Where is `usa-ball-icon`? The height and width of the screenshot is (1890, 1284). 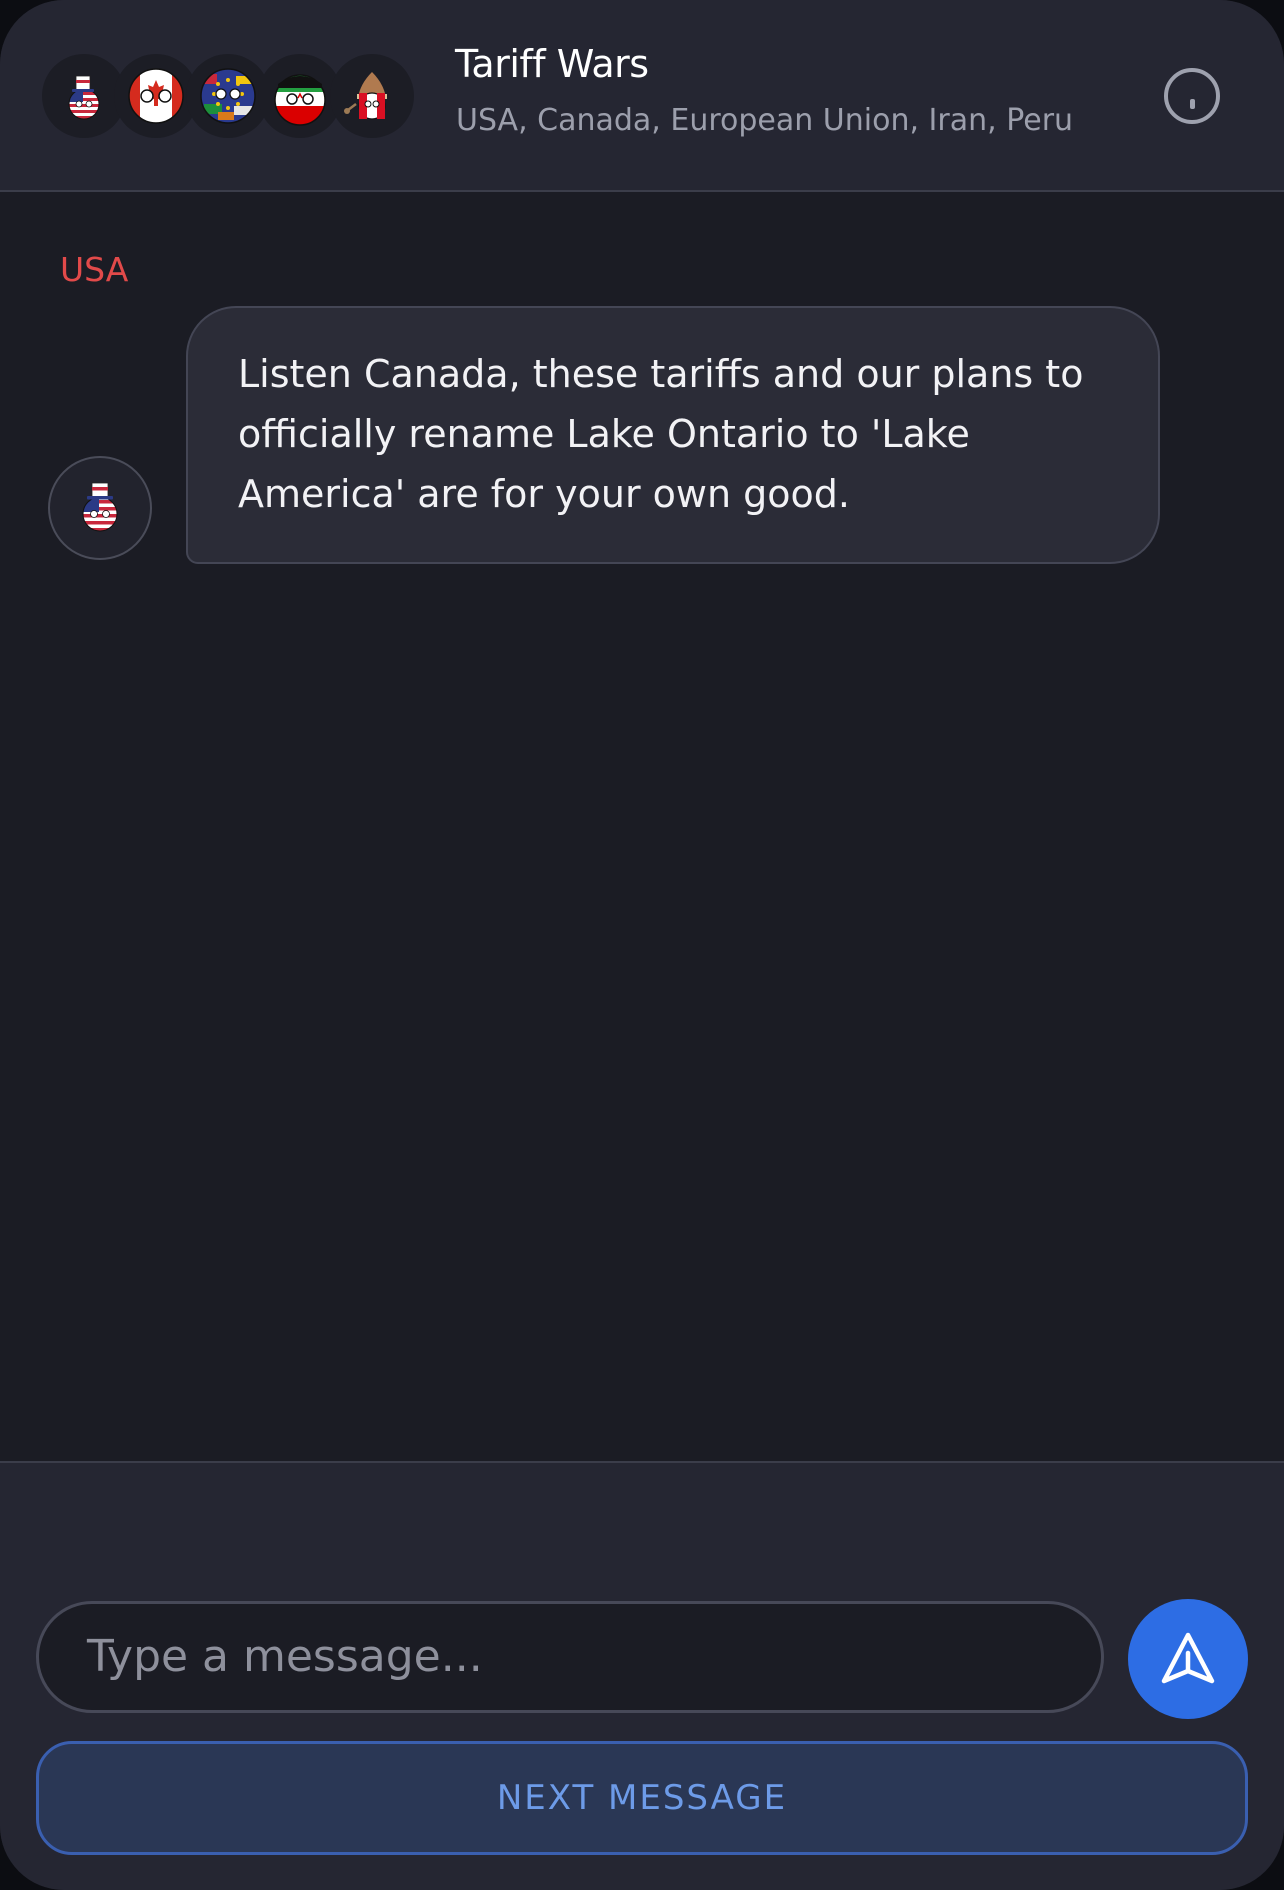
usa-ball-icon is located at coordinates (100, 508).